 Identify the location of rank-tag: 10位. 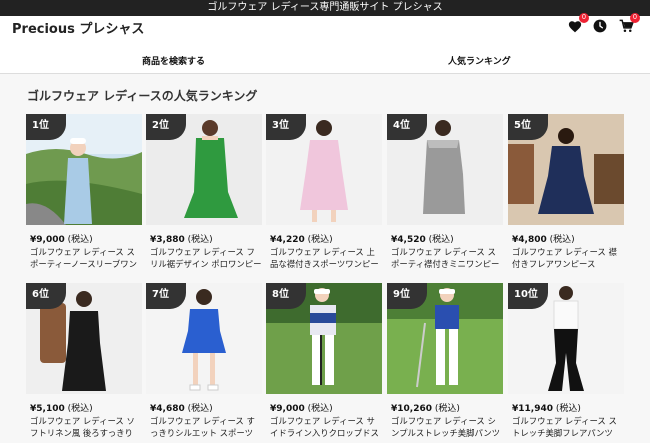
(528, 296).